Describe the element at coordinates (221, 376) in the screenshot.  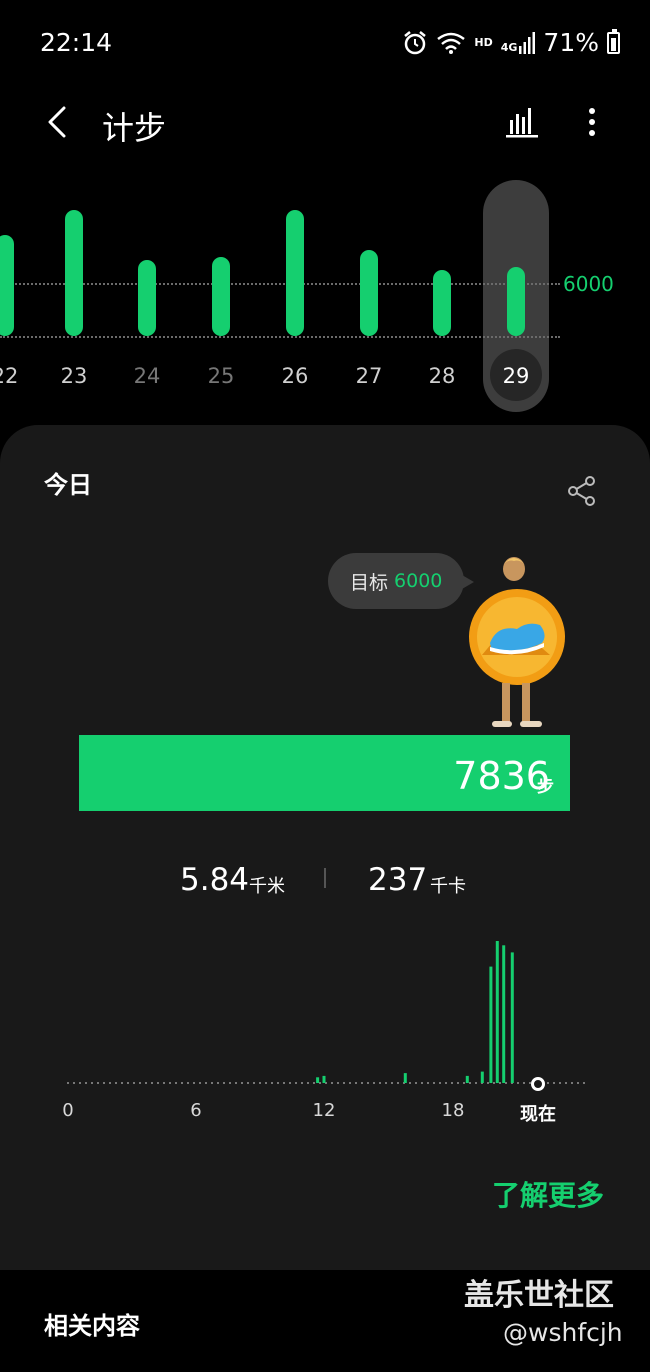
I see `day-label: 25` at that location.